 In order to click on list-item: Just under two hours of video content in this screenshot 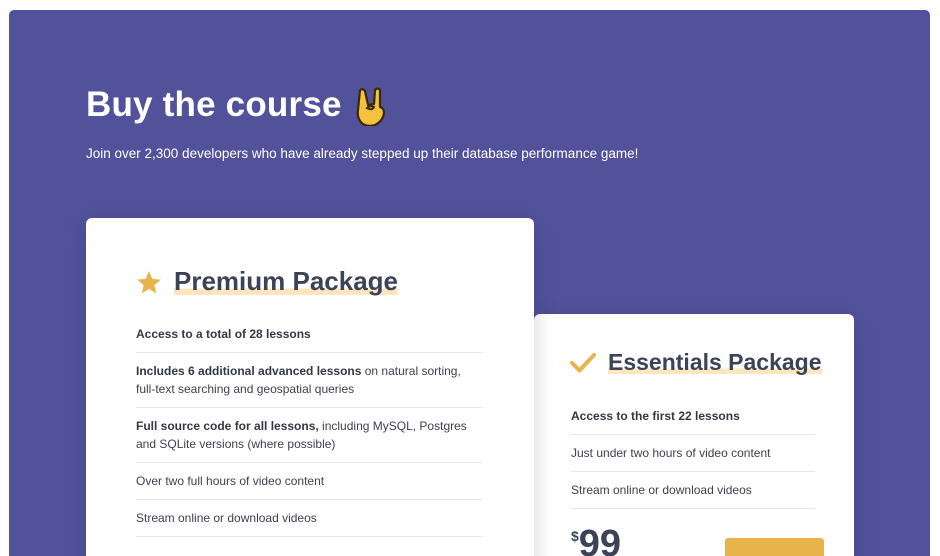, I will do `click(693, 453)`.